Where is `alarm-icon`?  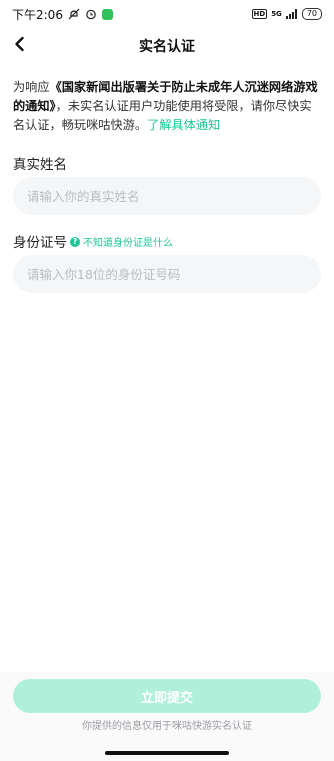 alarm-icon is located at coordinates (91, 14).